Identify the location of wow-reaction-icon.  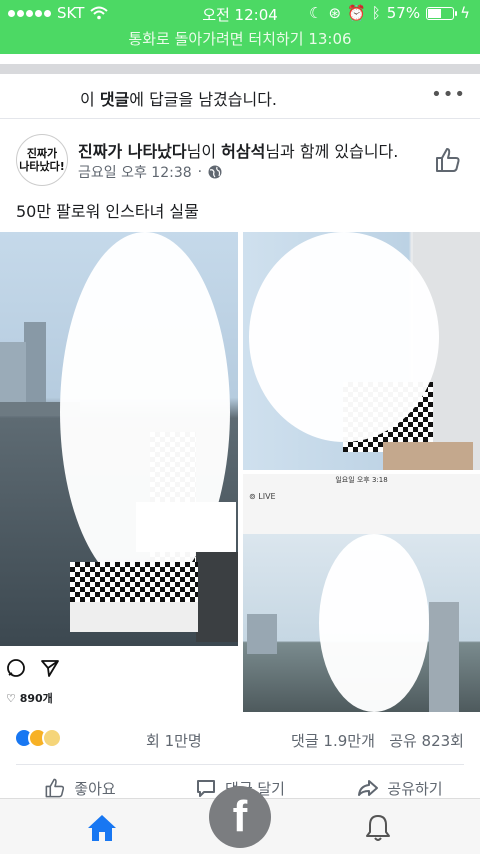
(52, 738).